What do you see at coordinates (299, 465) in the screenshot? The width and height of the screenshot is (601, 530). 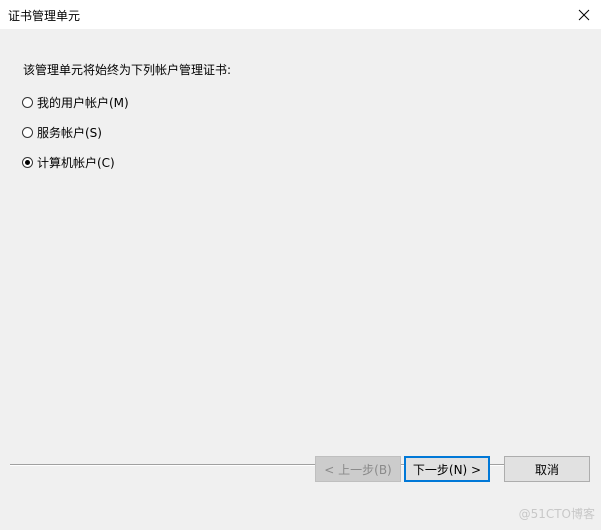 I see `footer-separator` at bounding box center [299, 465].